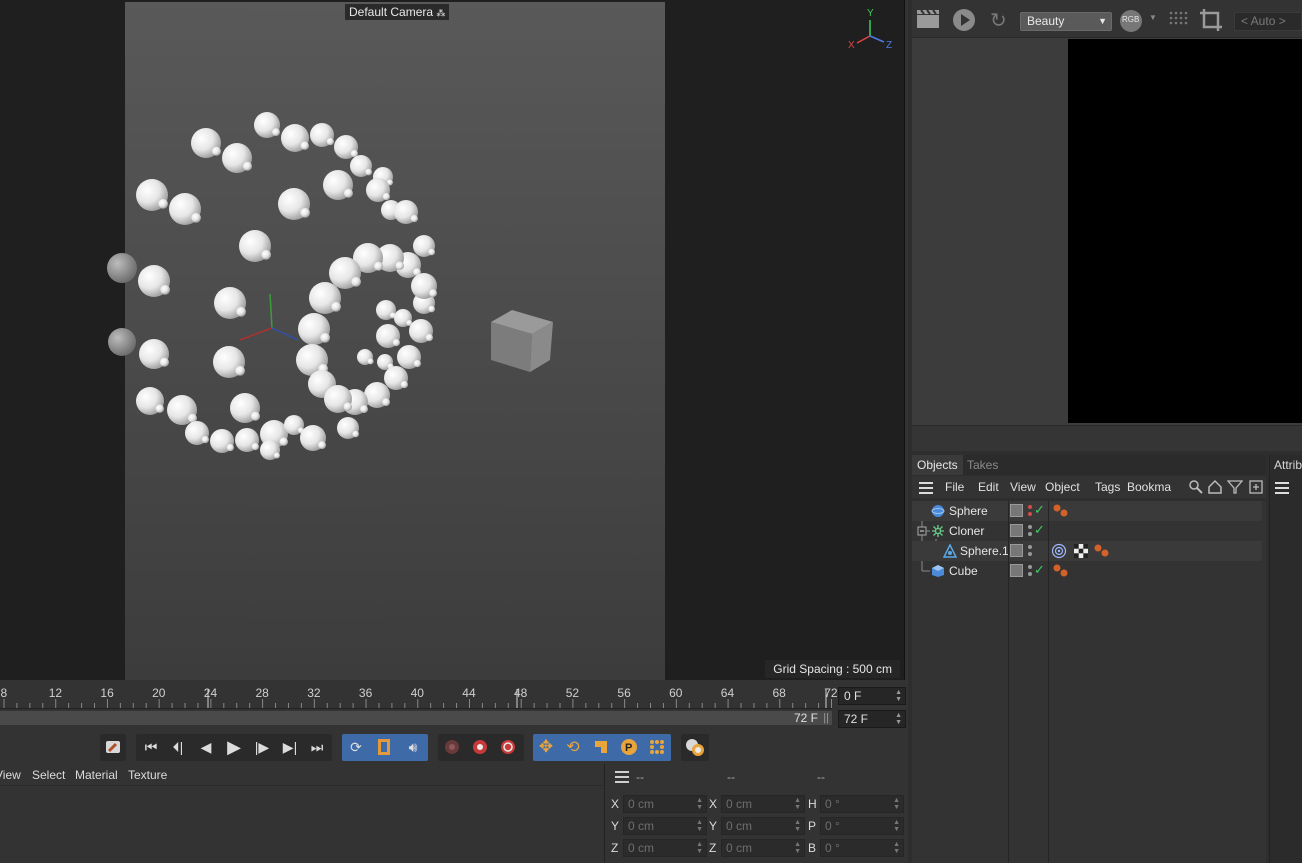 Image resolution: width=1302 pixels, height=863 pixels. Describe the element at coordinates (1149, 487) in the screenshot. I see `menu-bookmarks: Bookma` at that location.